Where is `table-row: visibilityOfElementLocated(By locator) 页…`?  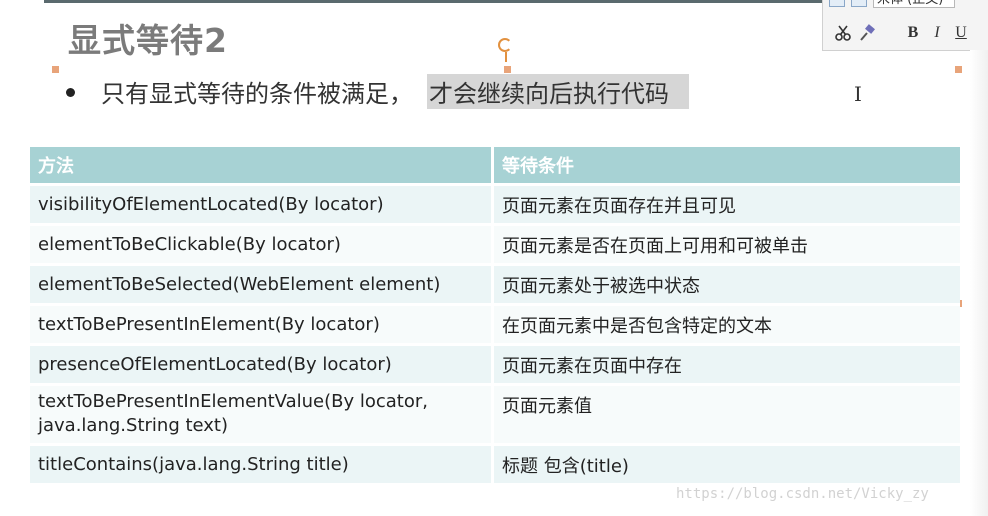
table-row: visibilityOfElementLocated(By locator) 页… is located at coordinates (495, 203).